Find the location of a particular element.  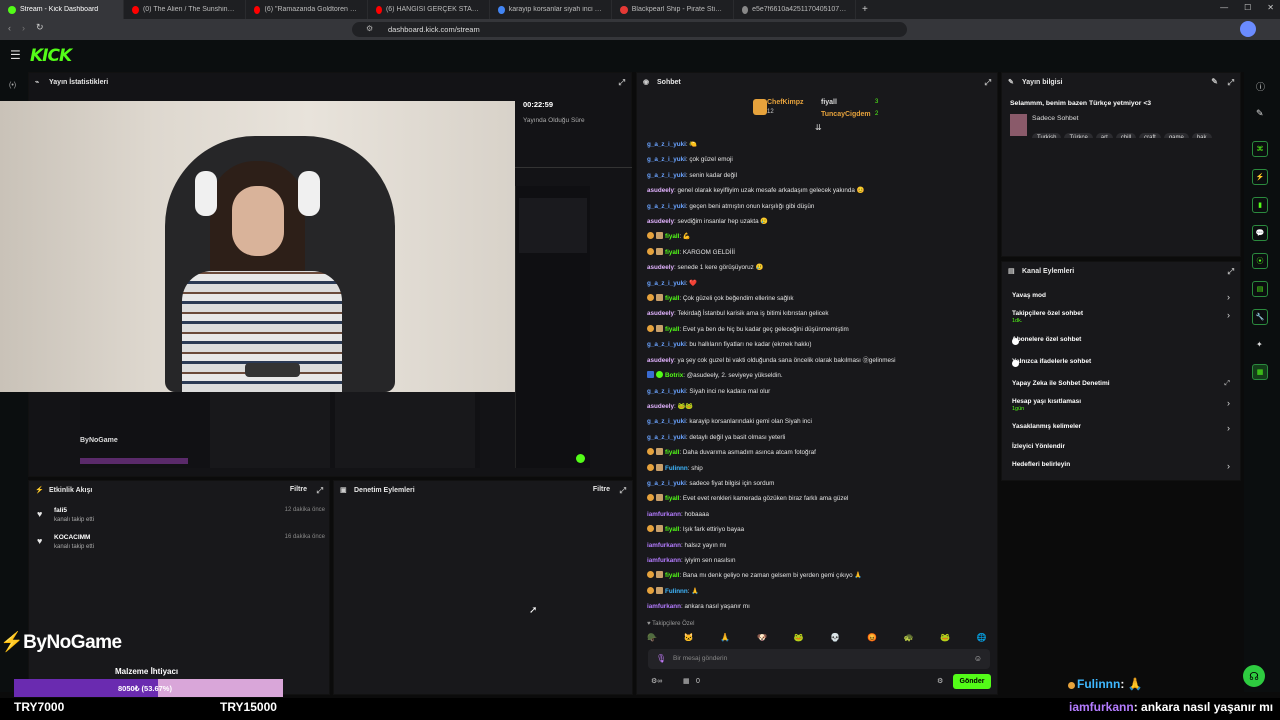

top-user-1: ChefKimpz is located at coordinates (785, 102).